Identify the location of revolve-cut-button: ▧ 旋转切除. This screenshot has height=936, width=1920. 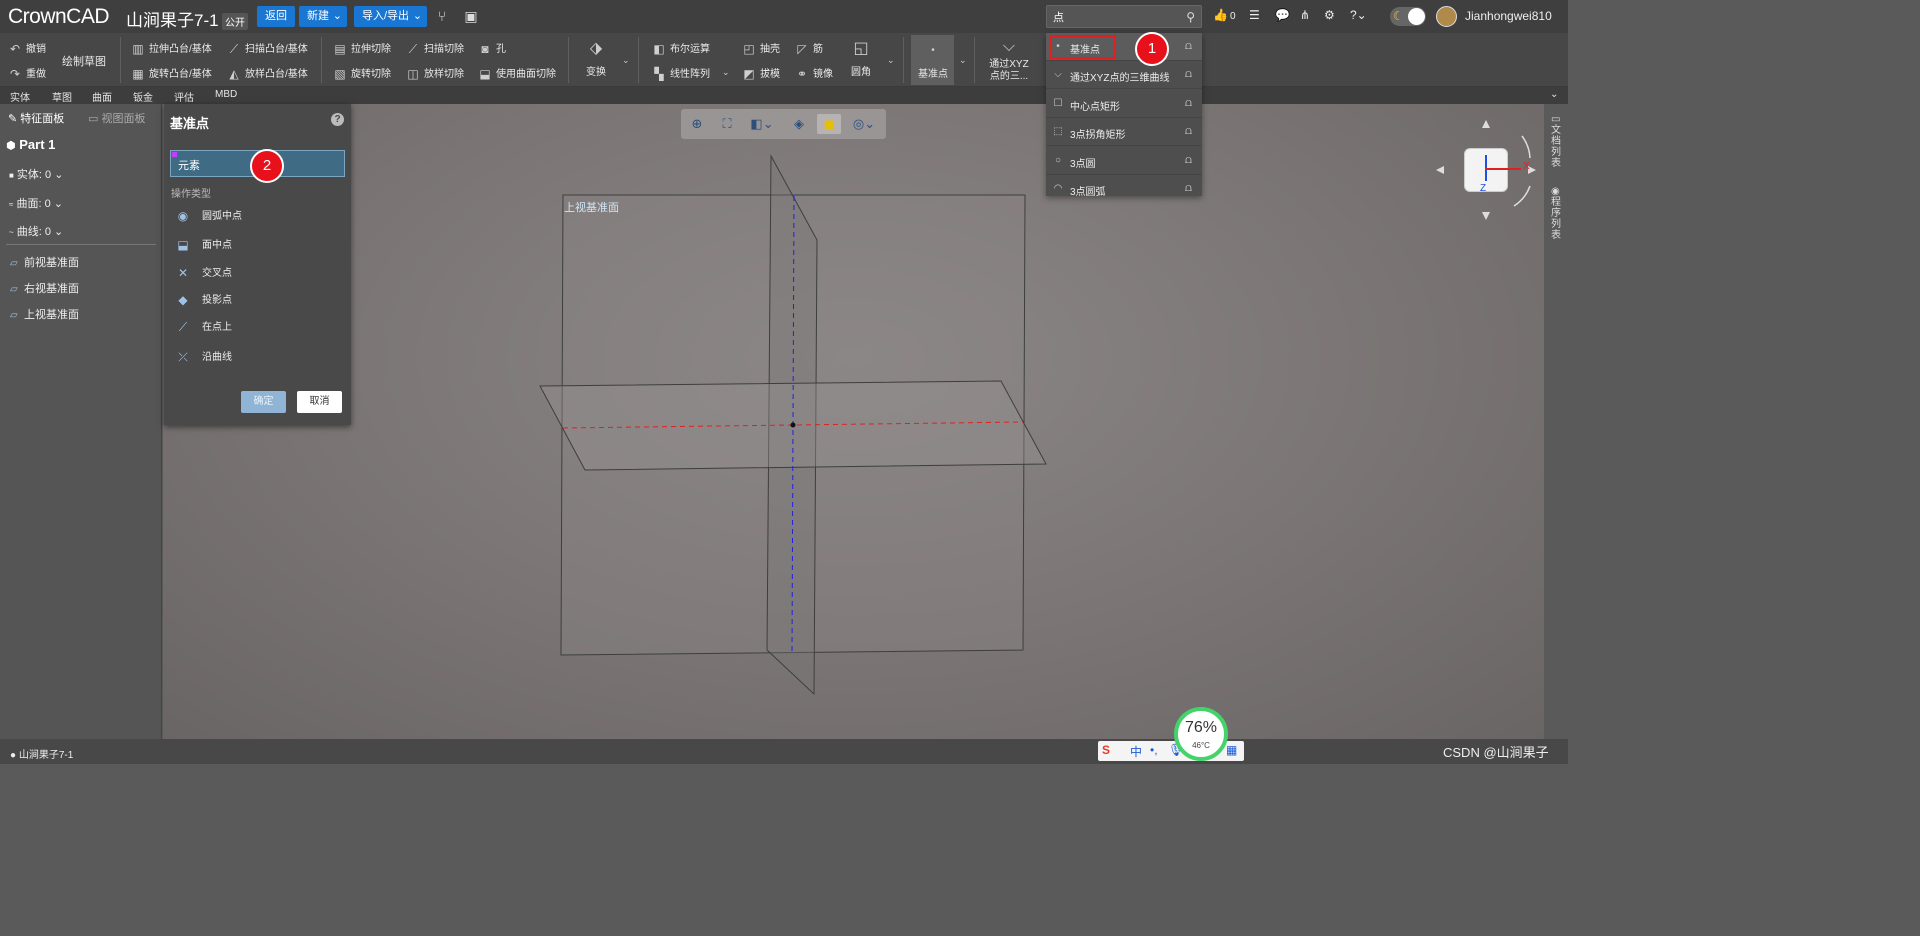
(362, 73).